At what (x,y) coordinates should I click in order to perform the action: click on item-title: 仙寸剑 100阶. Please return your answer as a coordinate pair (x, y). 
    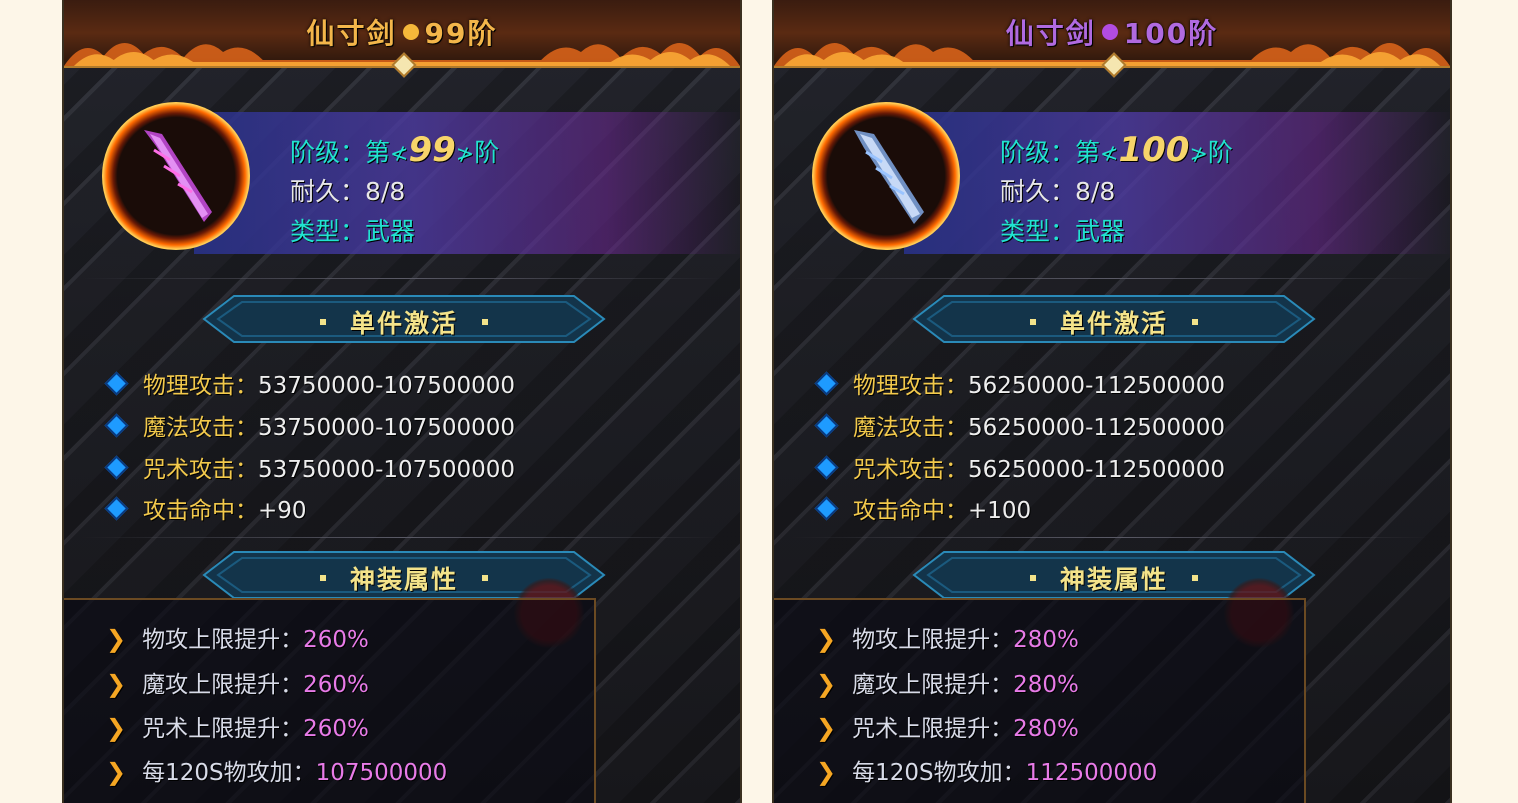
    Looking at the image, I should click on (1112, 32).